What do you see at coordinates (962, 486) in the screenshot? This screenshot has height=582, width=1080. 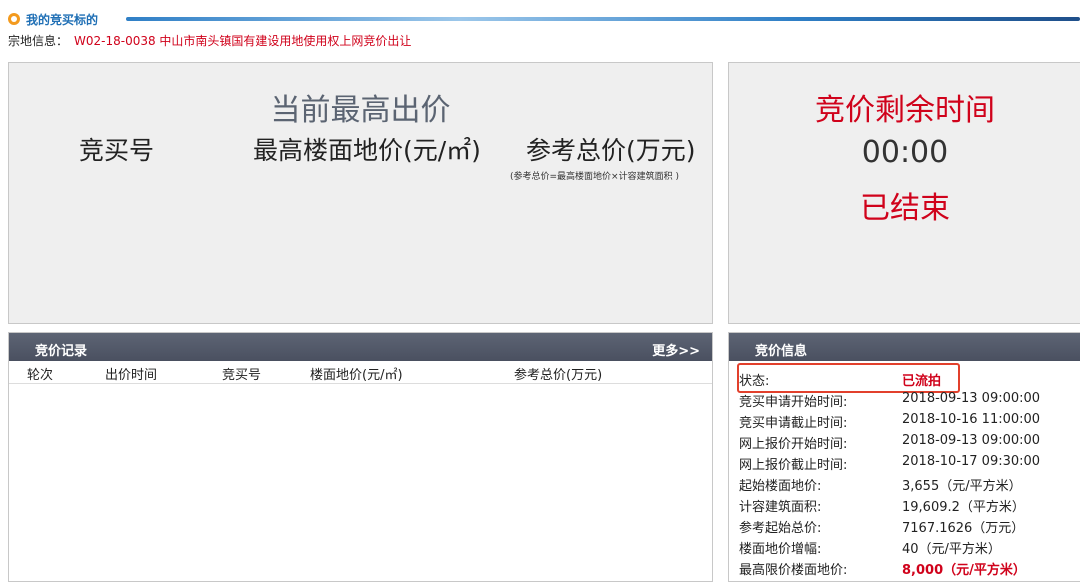 I see `info-value: 3,655（元/平方米）` at bounding box center [962, 486].